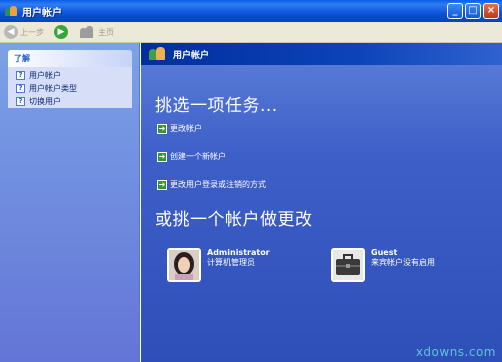 The image size is (502, 362). What do you see at coordinates (45, 75) in the screenshot?
I see `sidebar-item-label: 用户帐户` at bounding box center [45, 75].